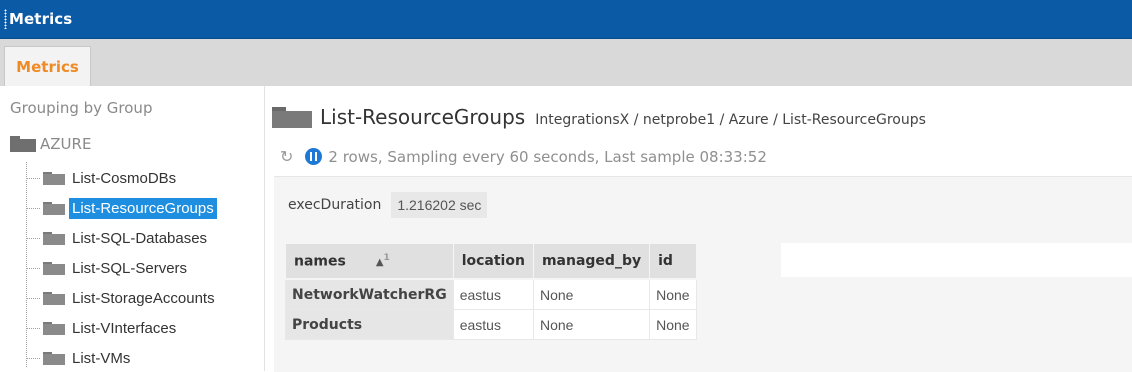 This screenshot has width=1132, height=372. What do you see at coordinates (335, 205) in the screenshot?
I see `headline-name: execDuration` at bounding box center [335, 205].